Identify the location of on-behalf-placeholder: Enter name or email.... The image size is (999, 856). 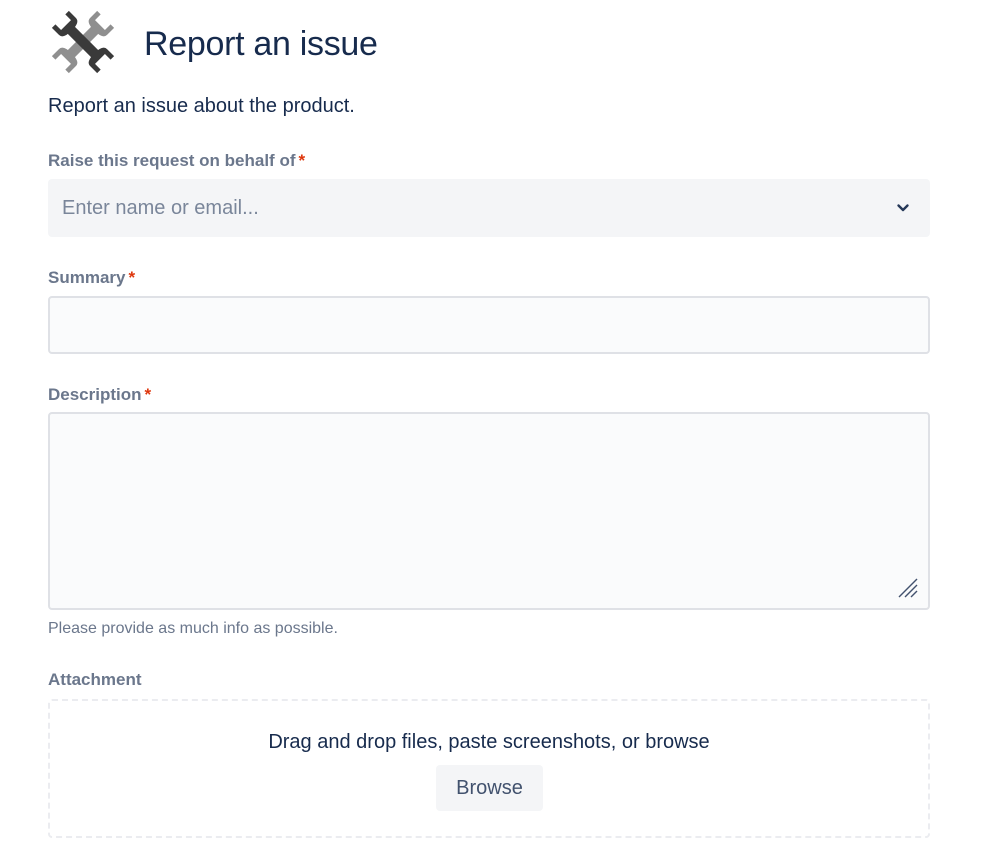
(160, 207).